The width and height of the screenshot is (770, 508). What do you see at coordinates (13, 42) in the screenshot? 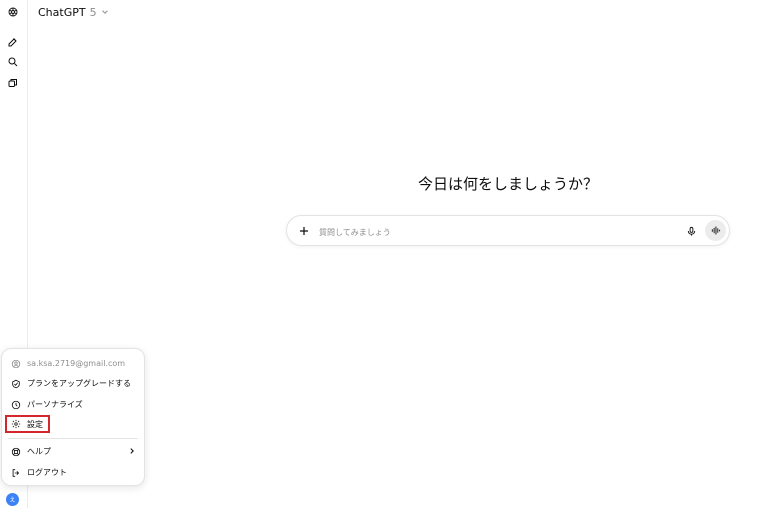
I see `new-chat-icon` at bounding box center [13, 42].